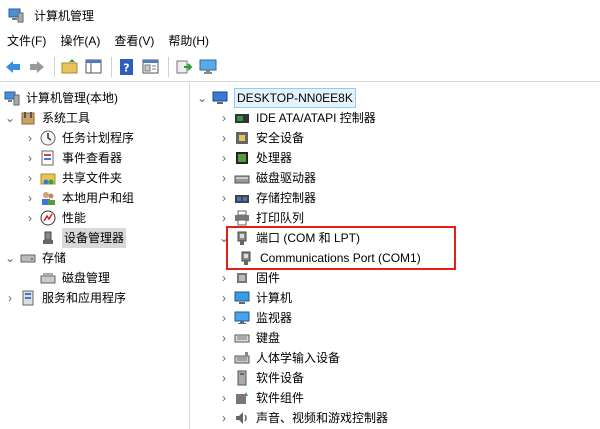 The width and height of the screenshot is (600, 429). Describe the element at coordinates (37, 67) in the screenshot. I see `forward-button` at that location.